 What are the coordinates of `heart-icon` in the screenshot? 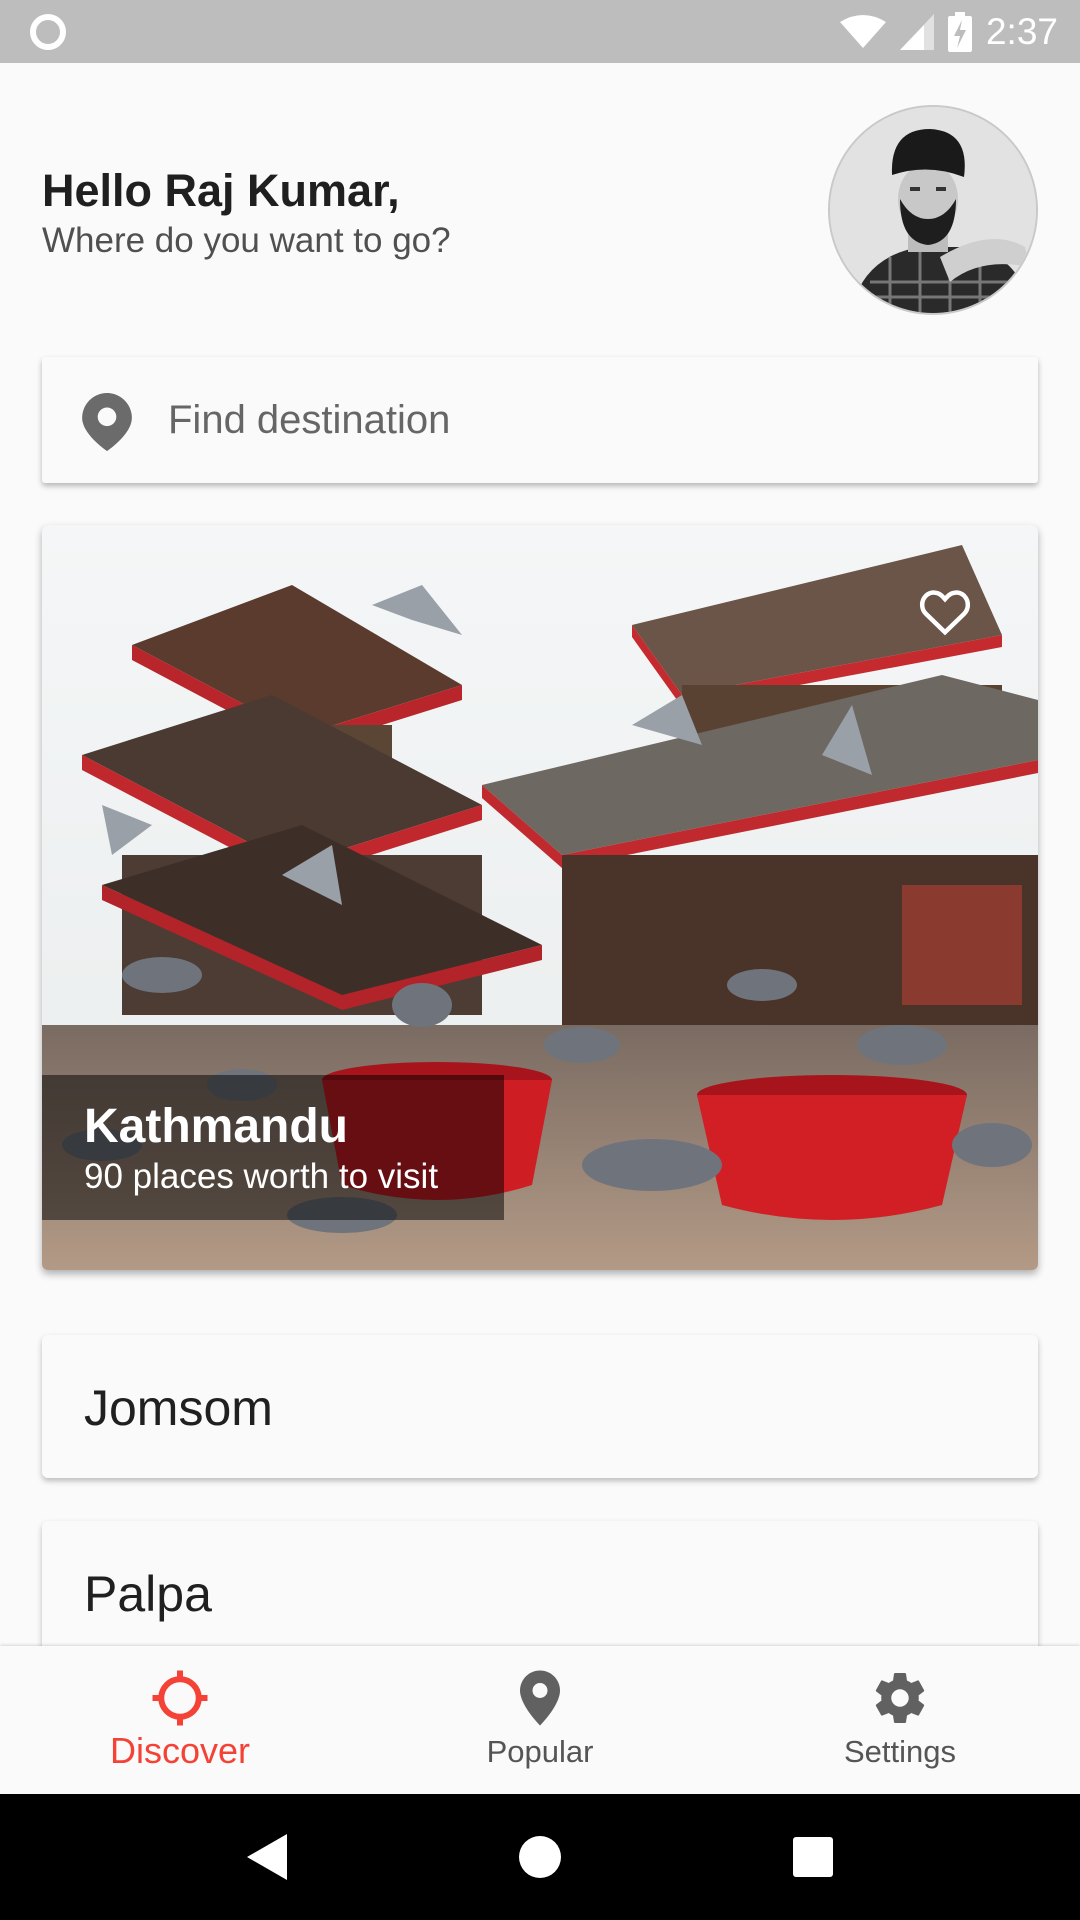 It's located at (945, 612).